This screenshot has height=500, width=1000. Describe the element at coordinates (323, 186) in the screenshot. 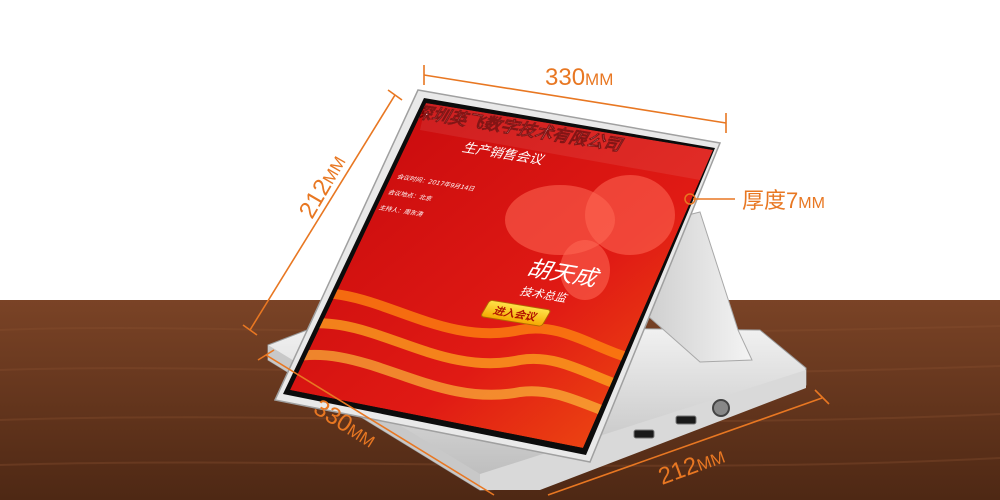

I see `left-height-label: 212MM` at that location.